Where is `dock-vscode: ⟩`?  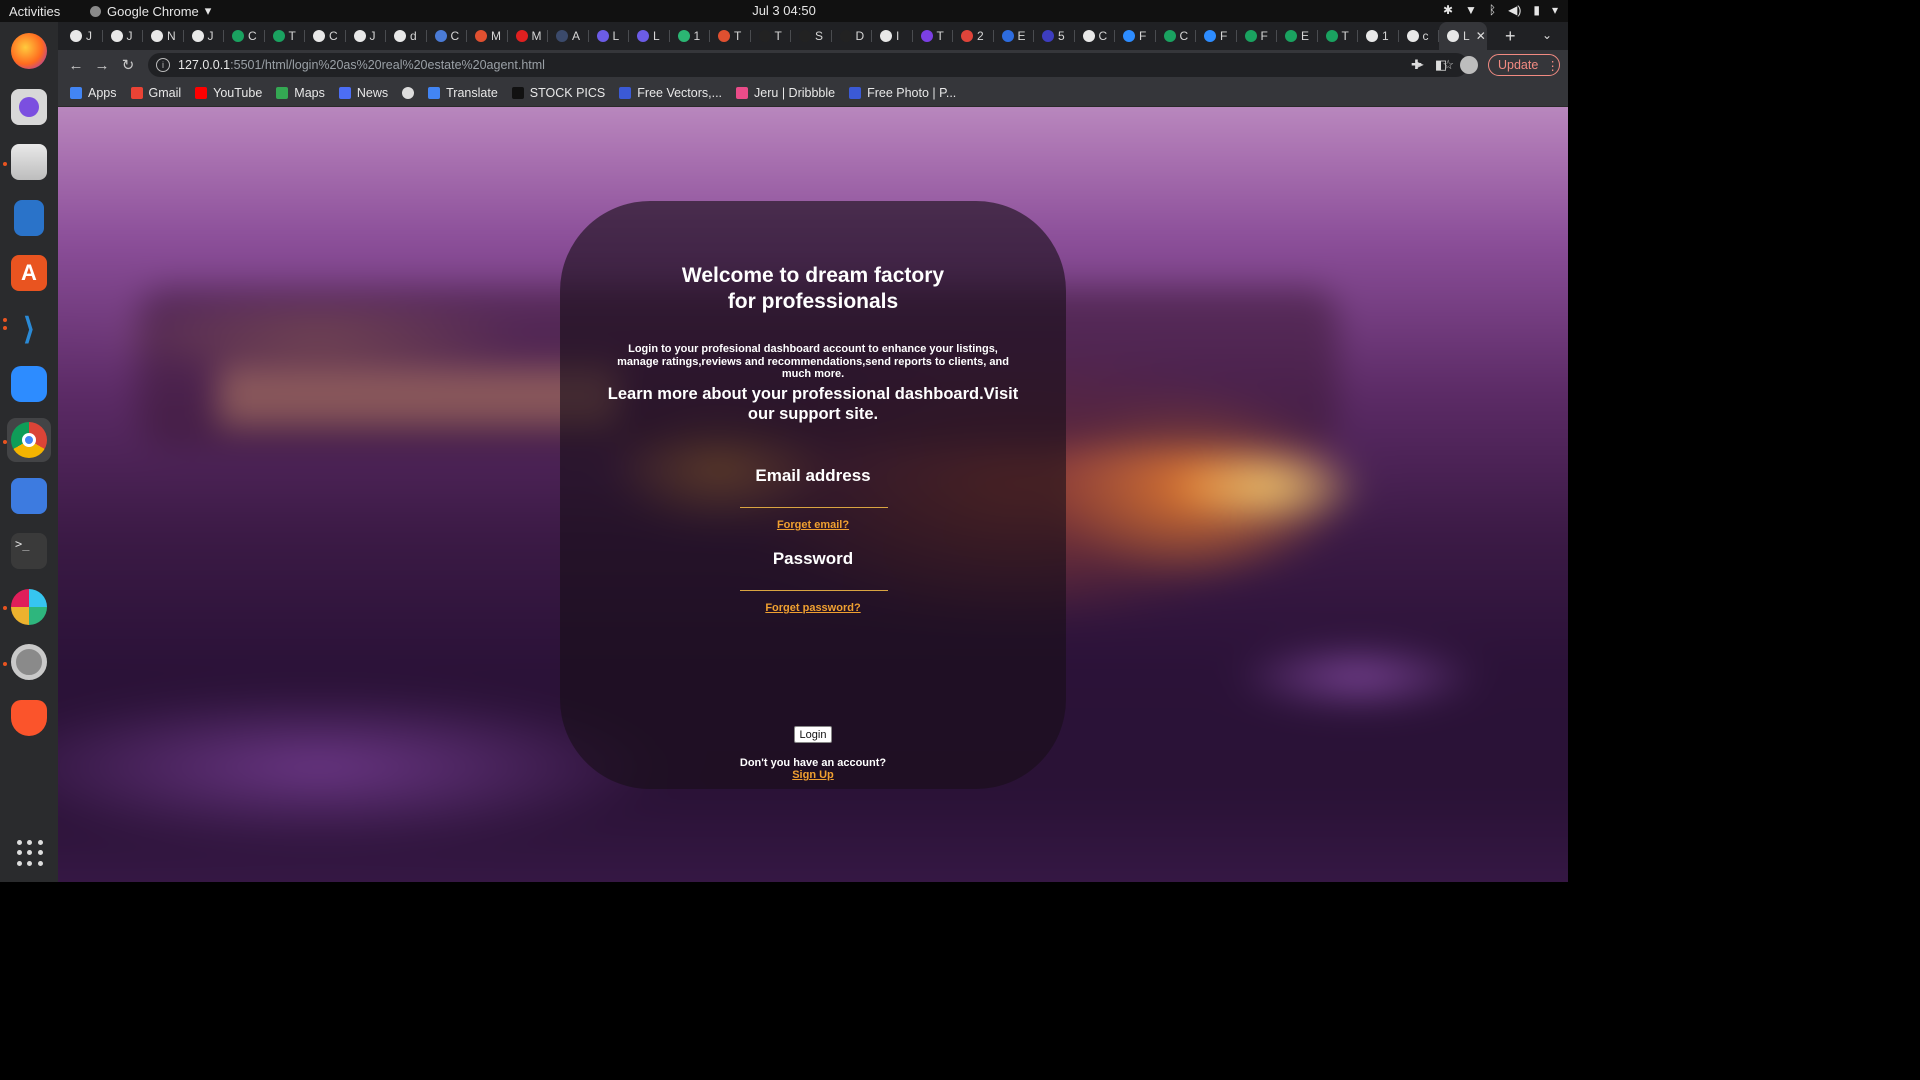
dock-vscode: ⟩ is located at coordinates (29, 329).